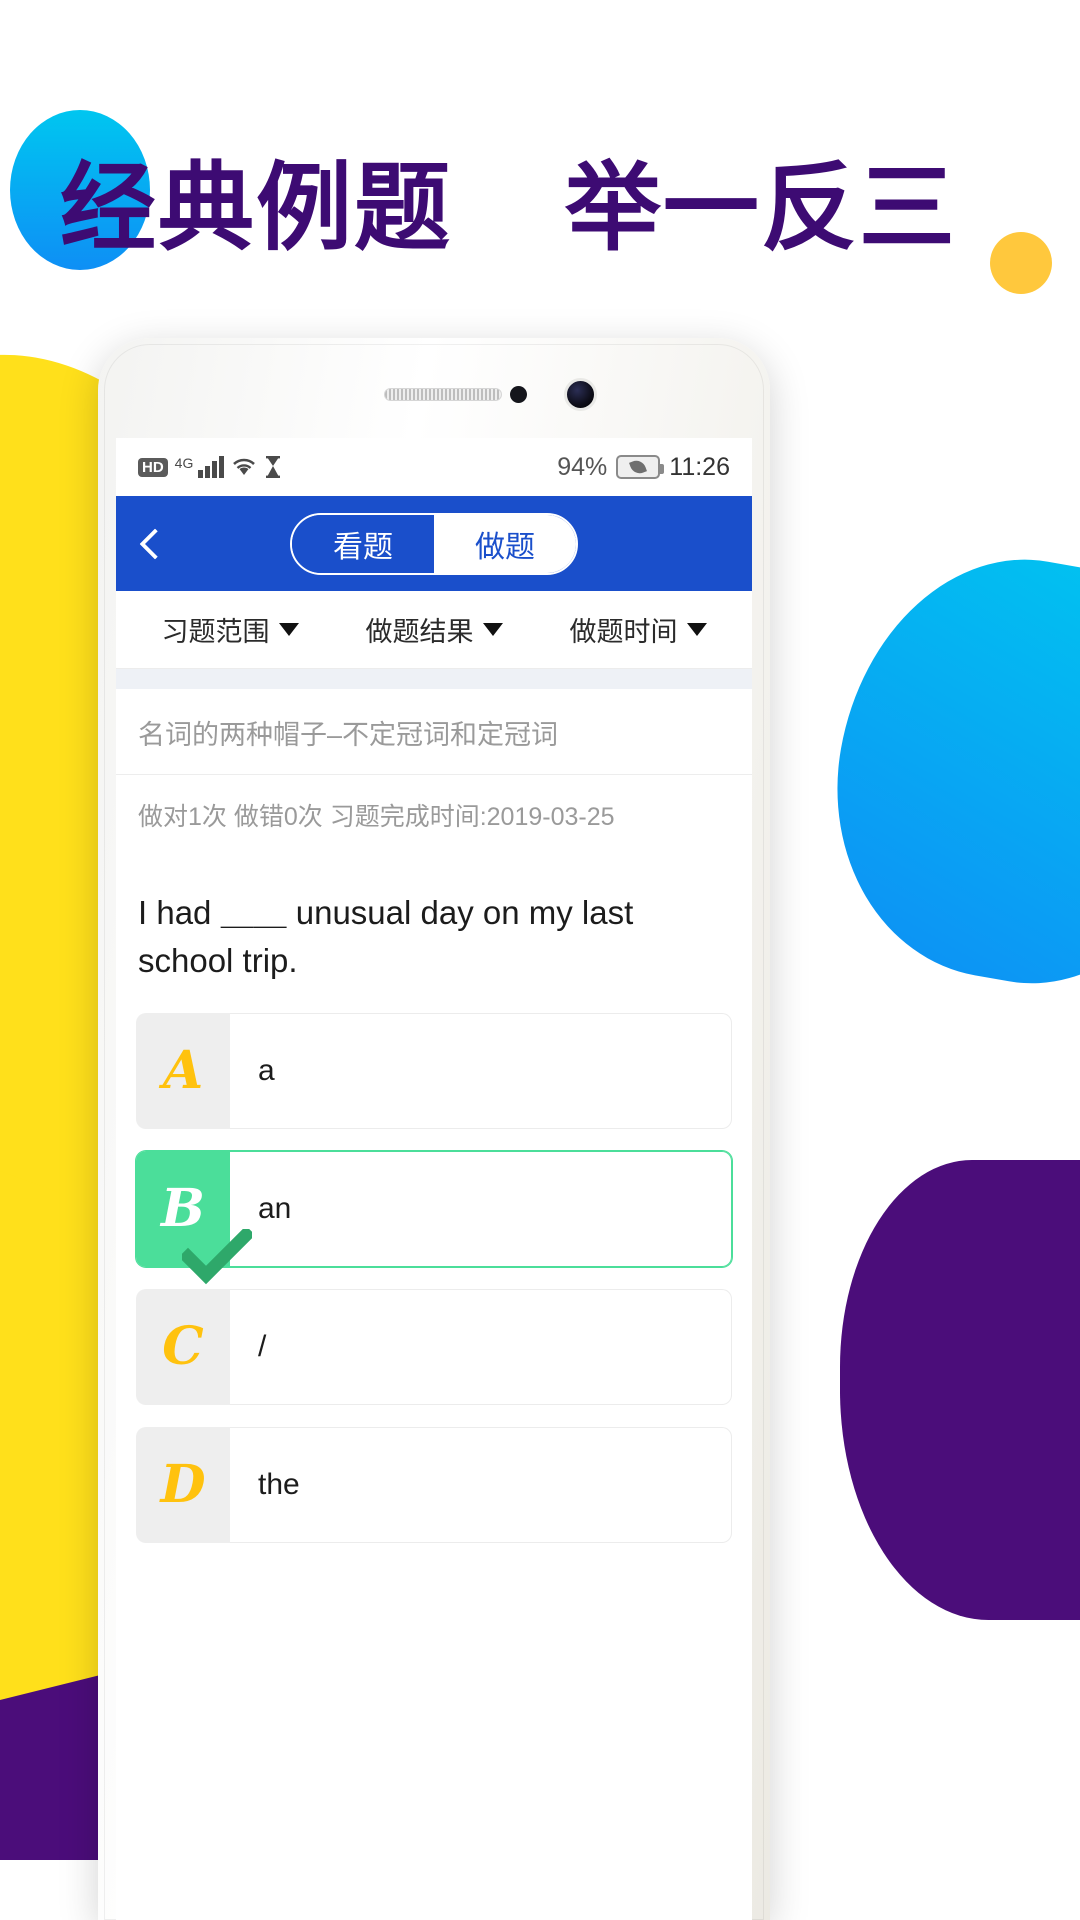 The height and width of the screenshot is (1920, 1080). Describe the element at coordinates (1021, 263) in the screenshot. I see `yellow-dot-icon` at that location.